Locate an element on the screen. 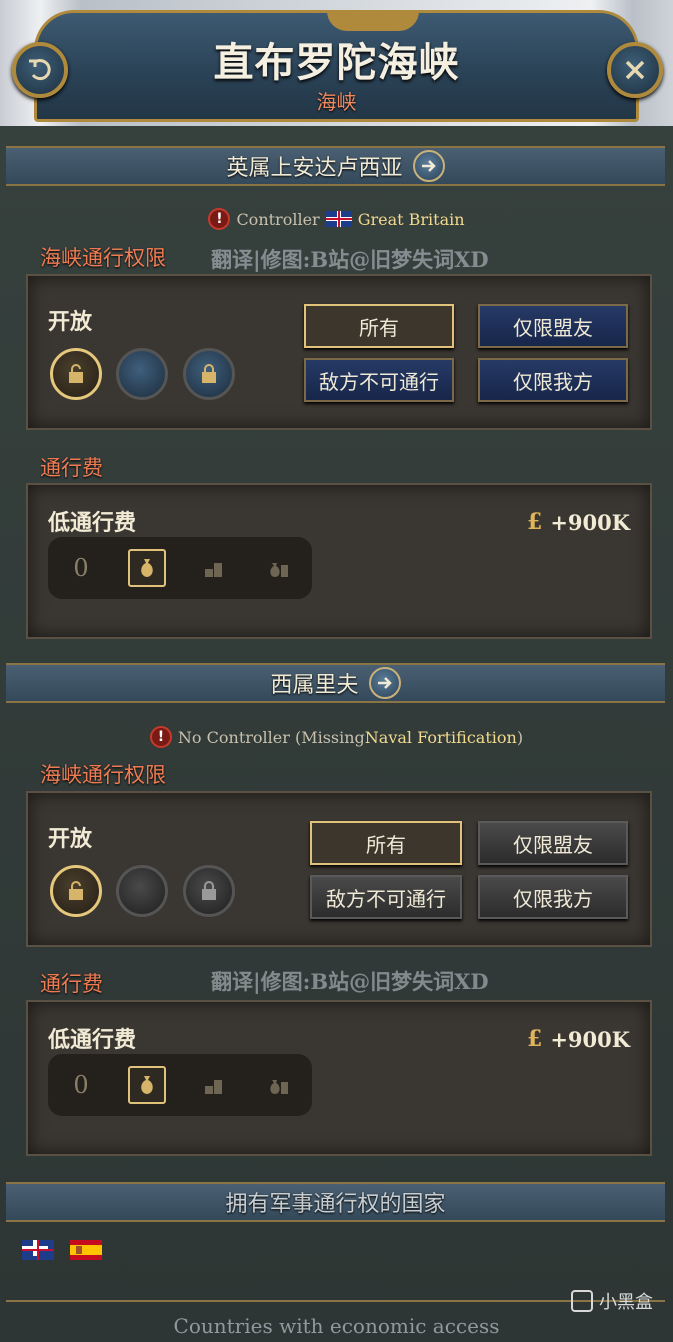 The image size is (673, 1342). header: 直布罗陀海峡 海峡 is located at coordinates (336, 63).